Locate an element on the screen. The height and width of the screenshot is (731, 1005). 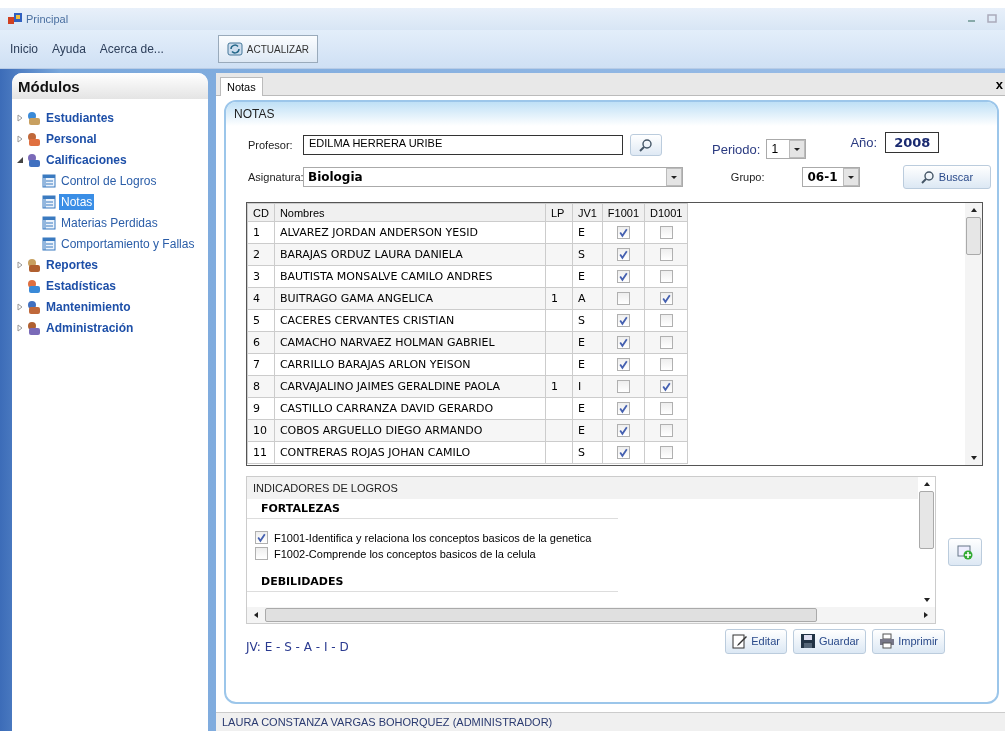
tree-item: Calificaciones is located at coordinates (86, 159).